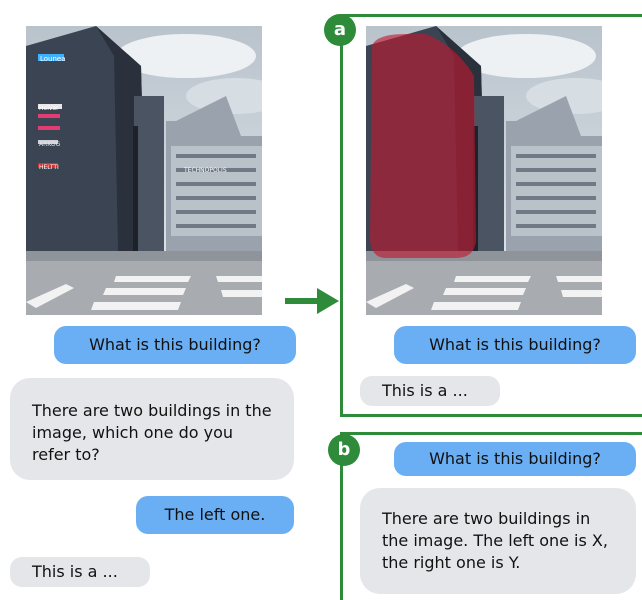 The height and width of the screenshot is (600, 642). I want to click on panel-a-frame-top, so click(491, 15).